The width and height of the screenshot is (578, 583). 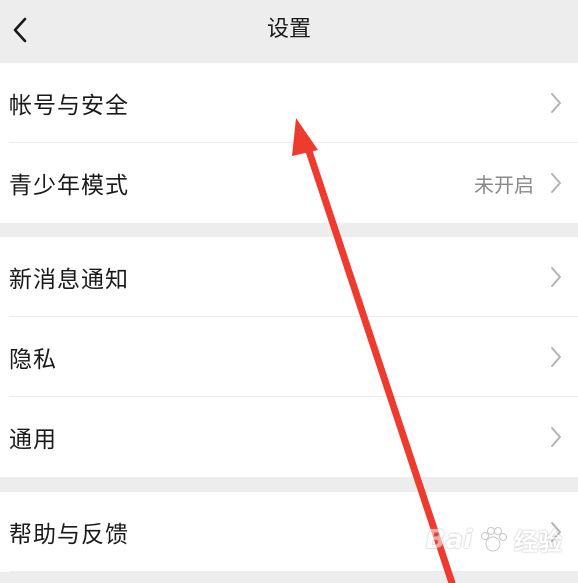 I want to click on settings-item-label: 隐私, so click(x=33, y=360).